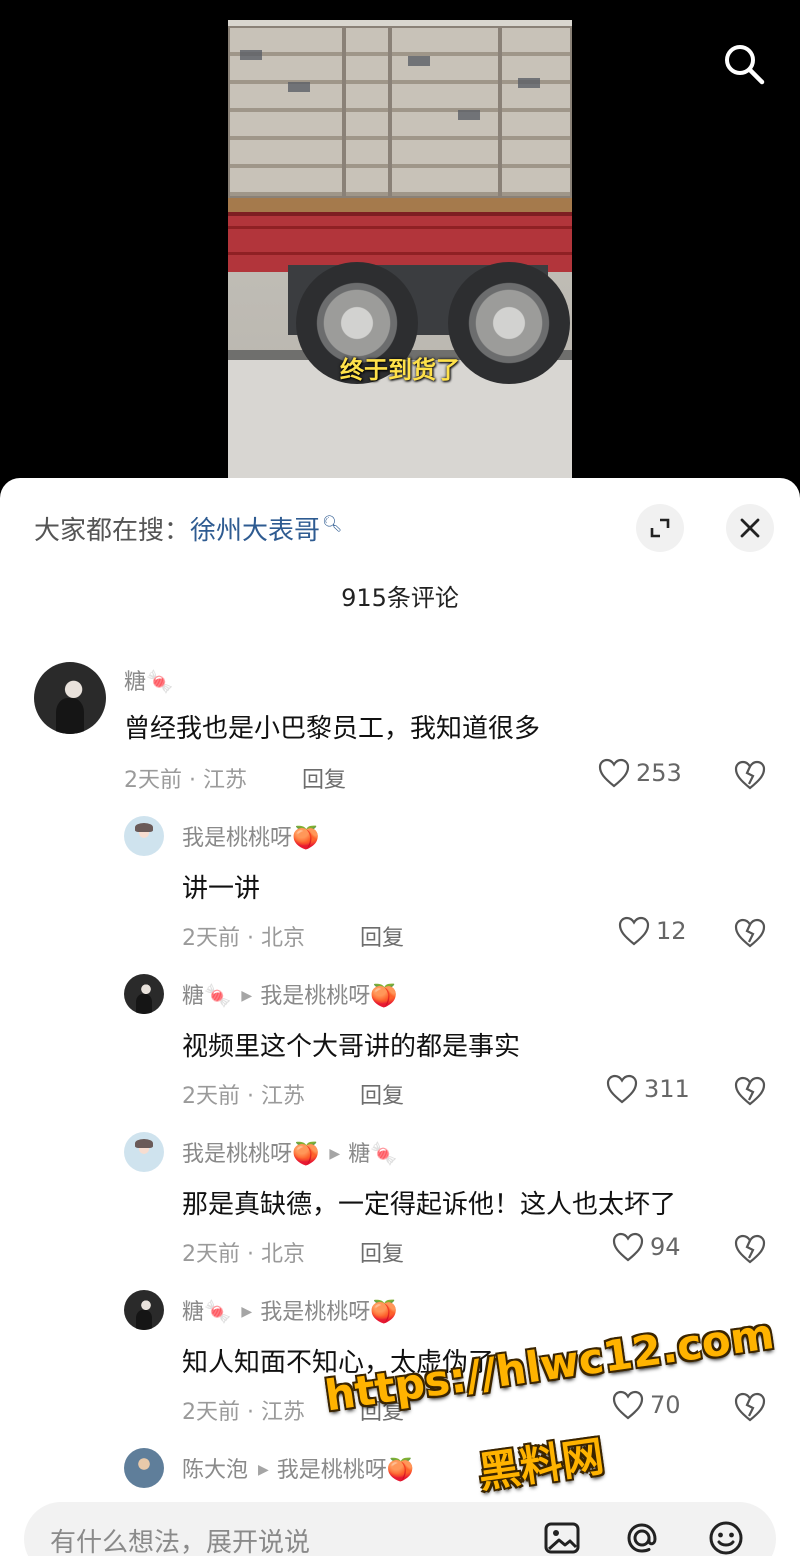 The width and height of the screenshot is (800, 1556). Describe the element at coordinates (659, 773) in the screenshot. I see `like-count: 253` at that location.